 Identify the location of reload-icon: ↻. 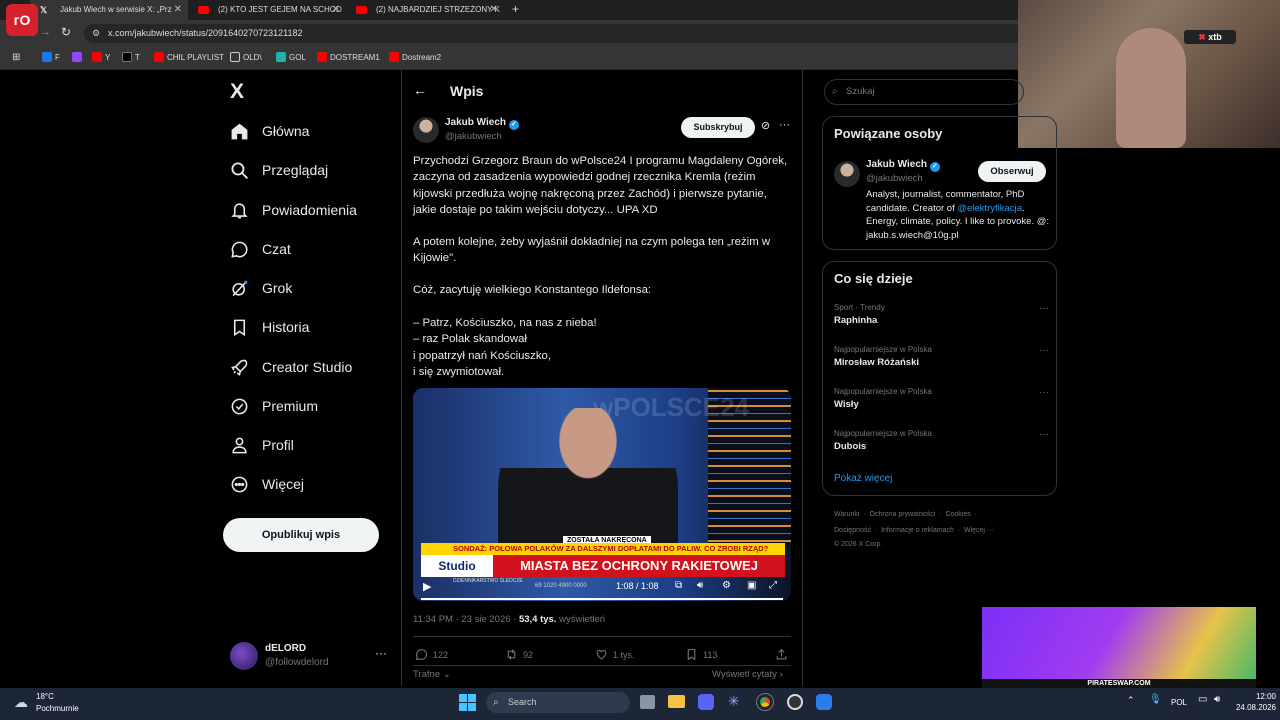
(66, 32).